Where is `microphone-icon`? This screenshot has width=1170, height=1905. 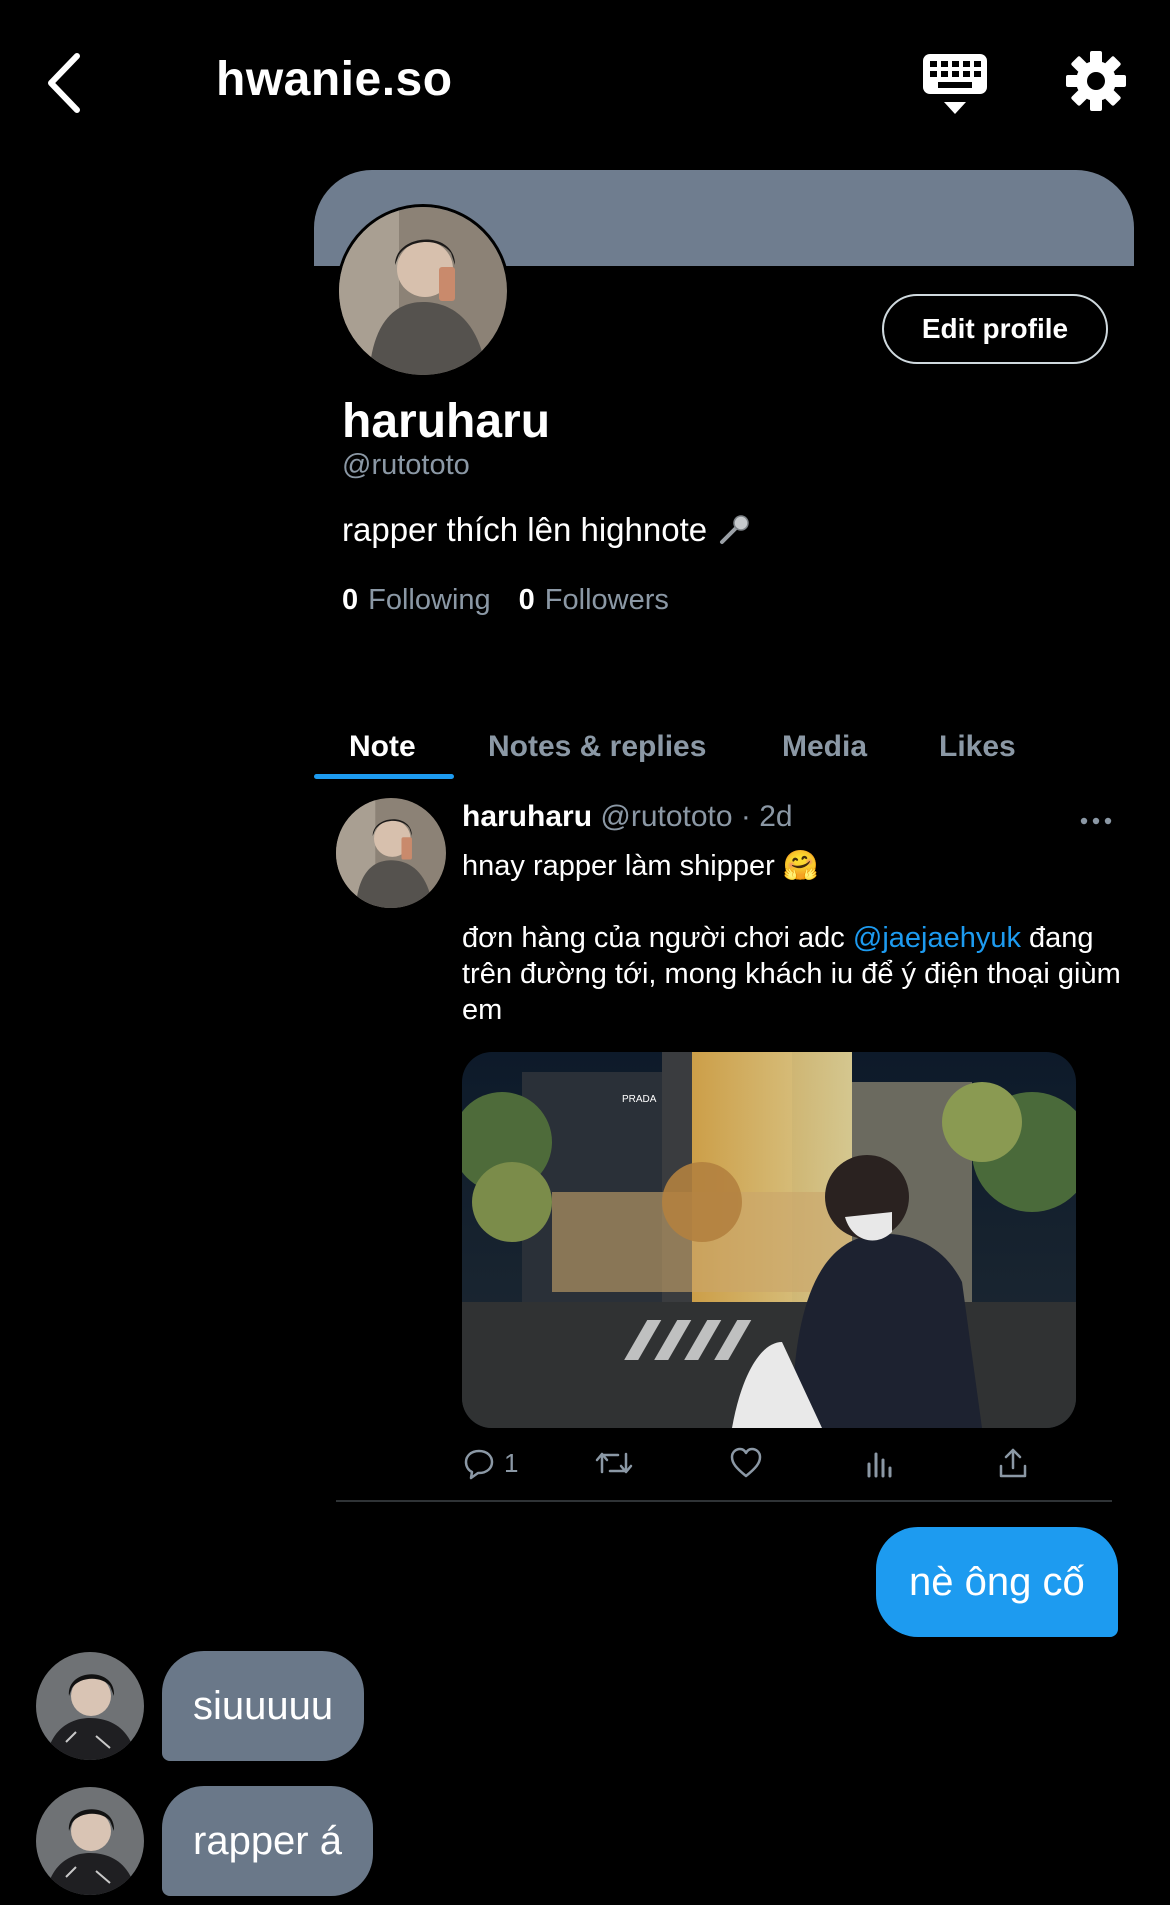
microphone-icon is located at coordinates (734, 529).